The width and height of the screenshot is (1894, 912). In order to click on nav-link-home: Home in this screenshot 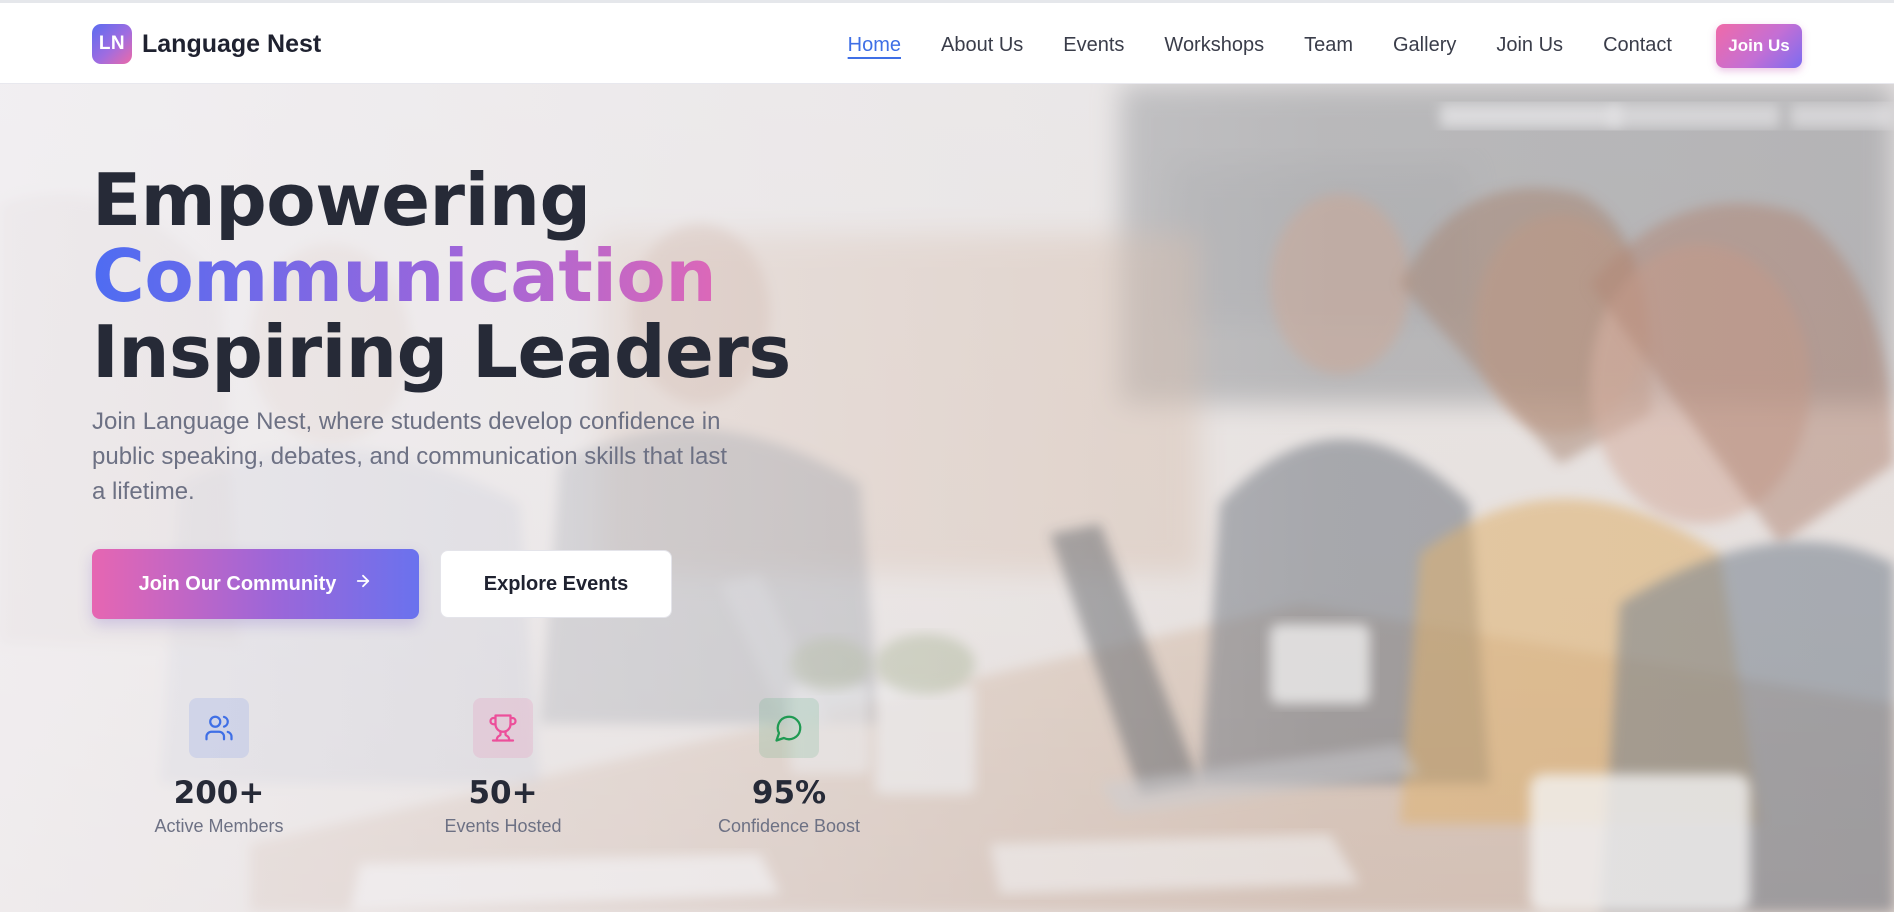, I will do `click(874, 45)`.